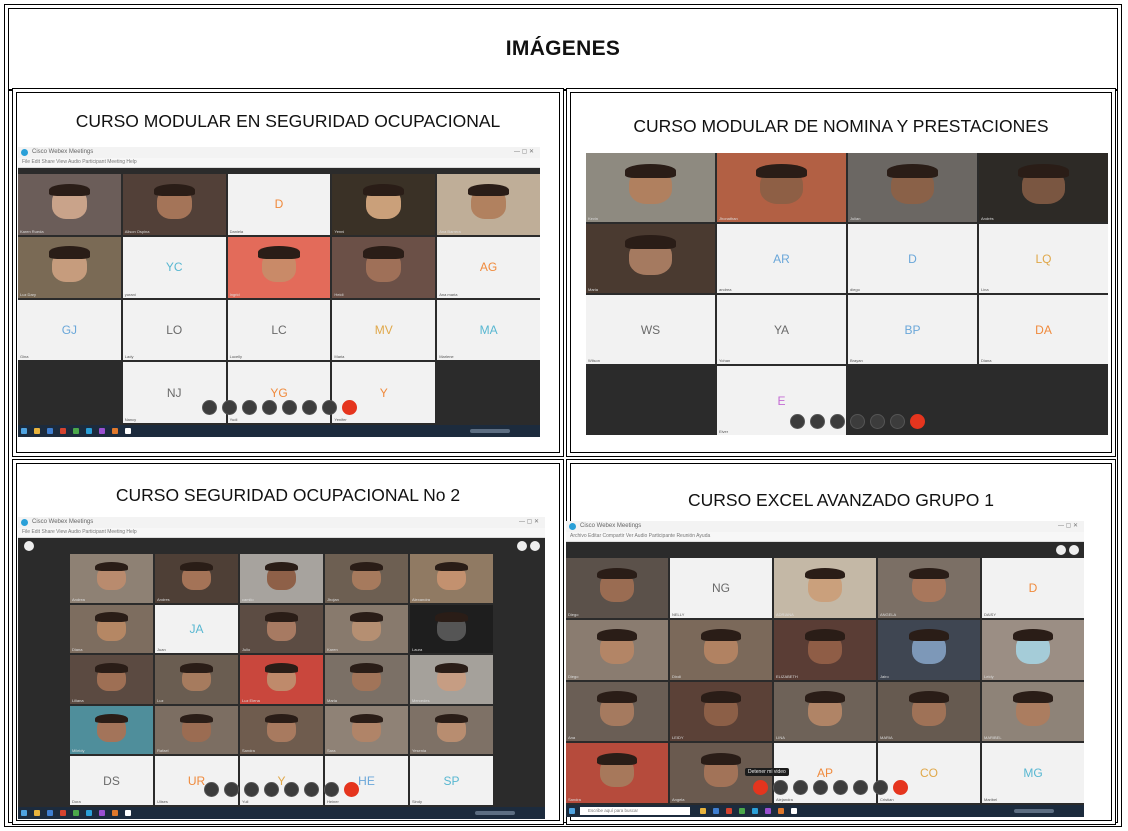 This screenshot has height=831, width=1128. Describe the element at coordinates (451, 780) in the screenshot. I see `participant-tile: SP Sindy` at that location.